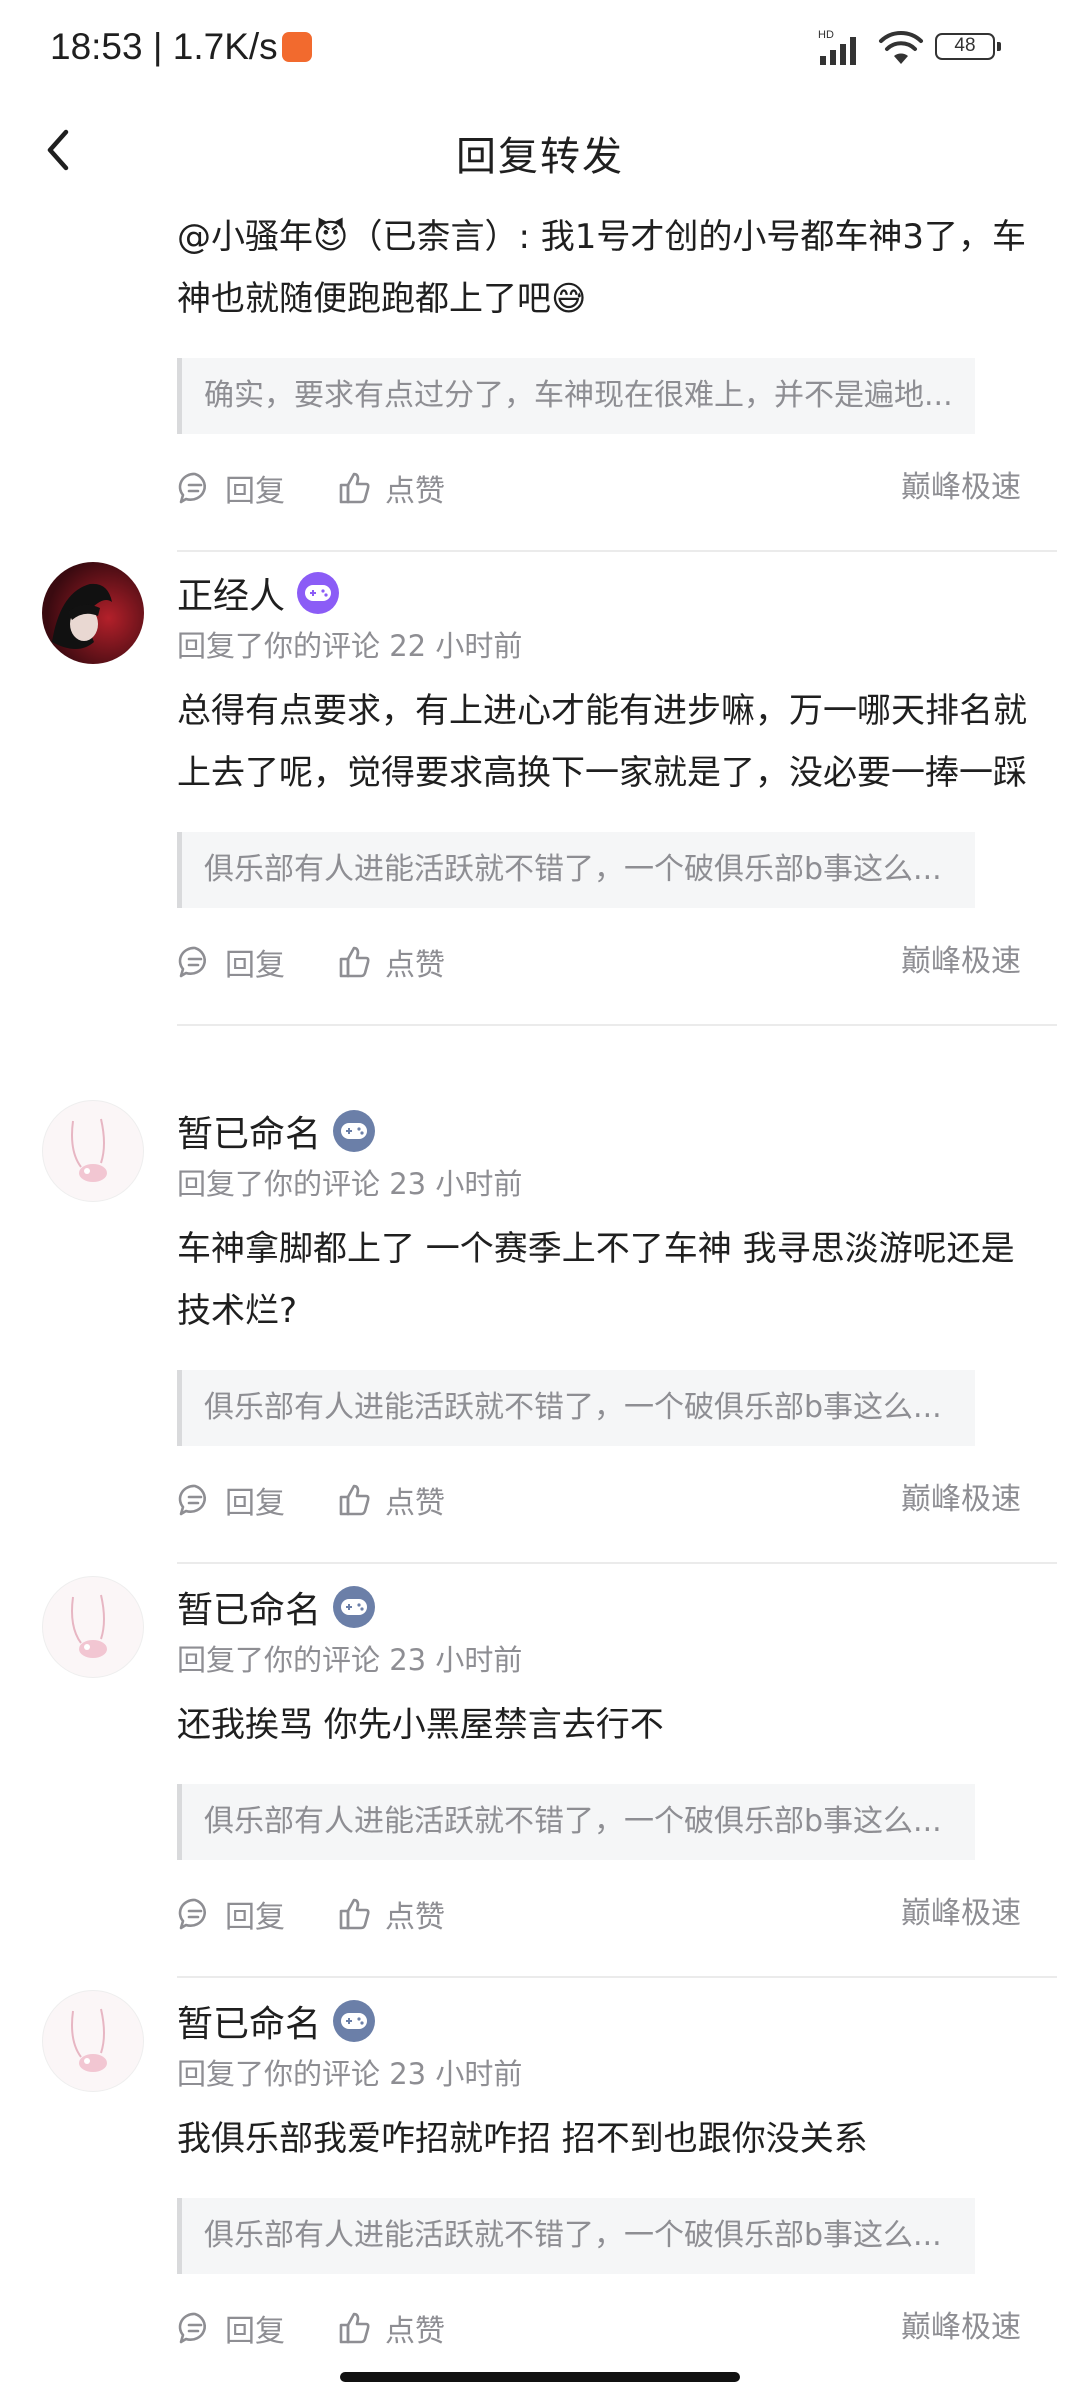  I want to click on battery-indicator: 48, so click(968, 46).